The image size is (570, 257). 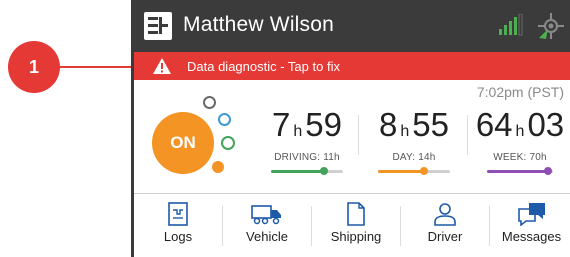 What do you see at coordinates (424, 171) in the screenshot?
I see `day-progress-knob` at bounding box center [424, 171].